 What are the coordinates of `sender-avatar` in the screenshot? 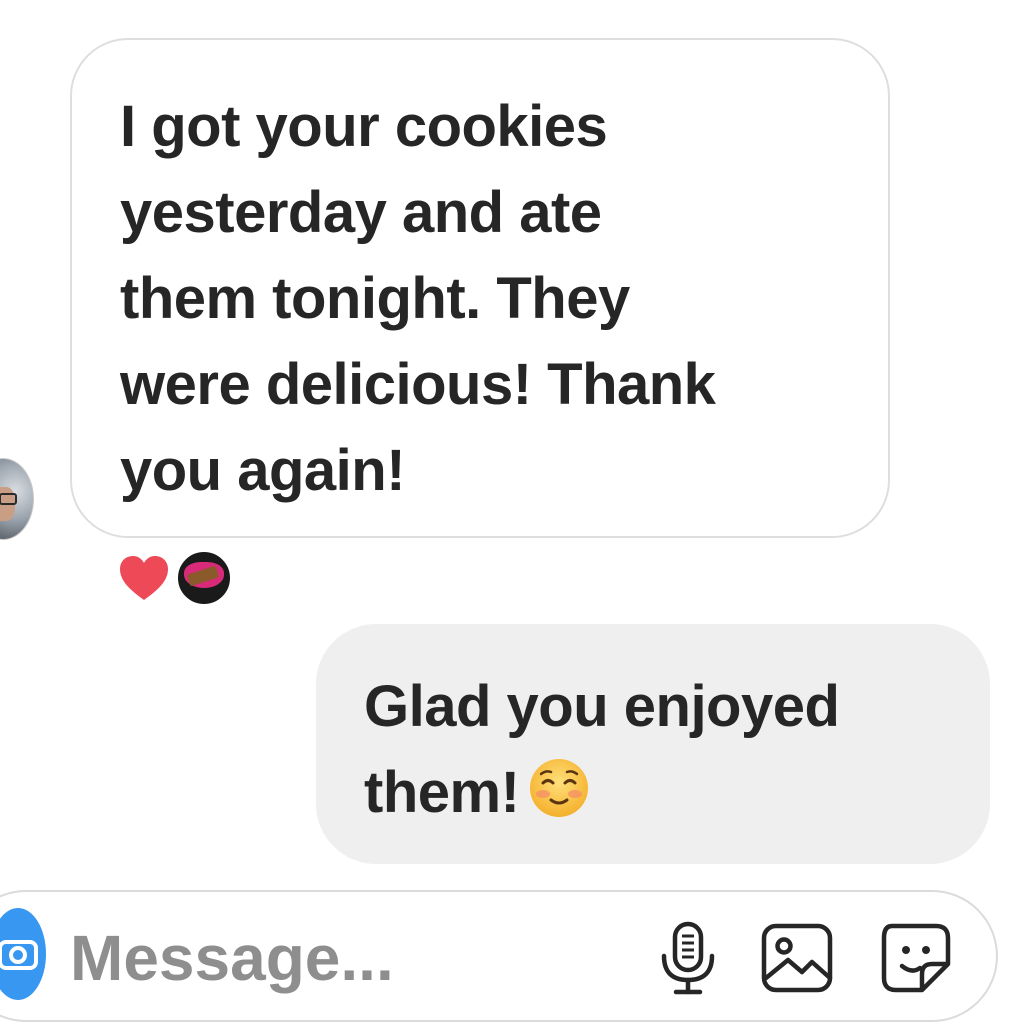 It's located at (17, 499).